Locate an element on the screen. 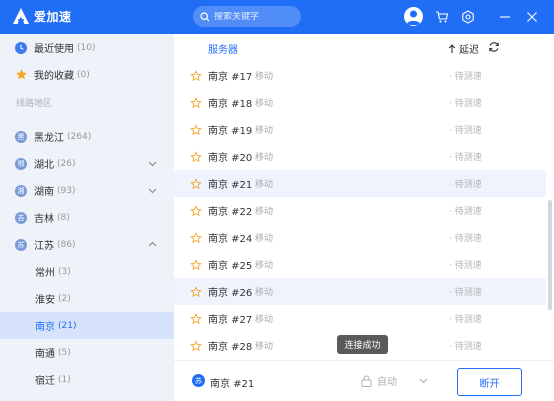 This screenshot has width=554, height=401. region-badge: 湘 is located at coordinates (21, 190).